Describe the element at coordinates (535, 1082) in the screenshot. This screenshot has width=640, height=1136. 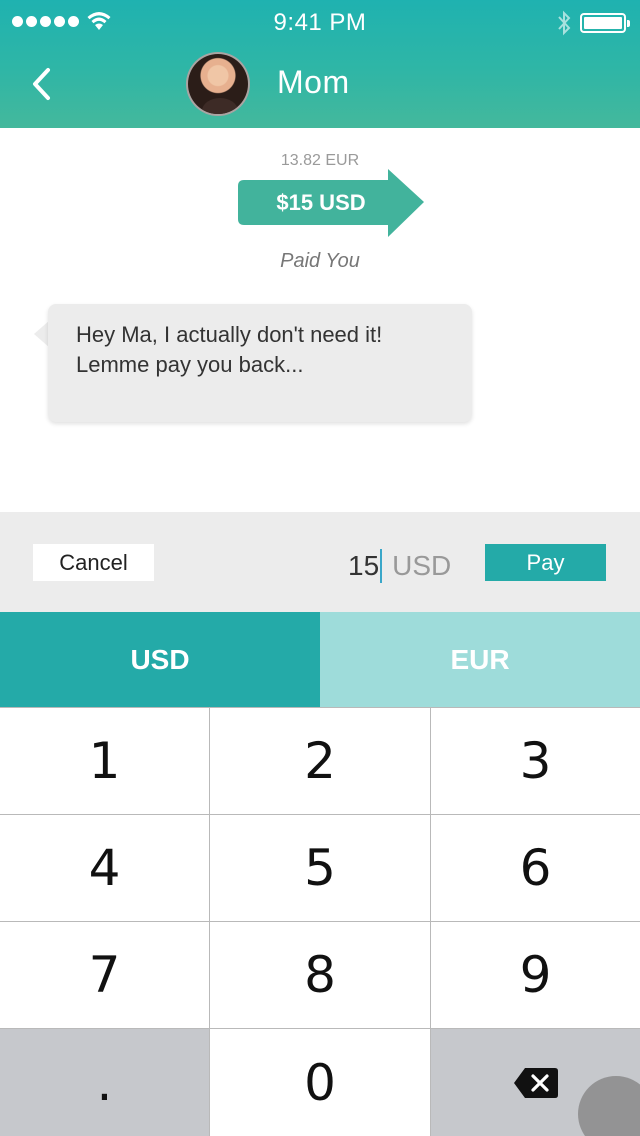
I see `backspace-icon` at that location.